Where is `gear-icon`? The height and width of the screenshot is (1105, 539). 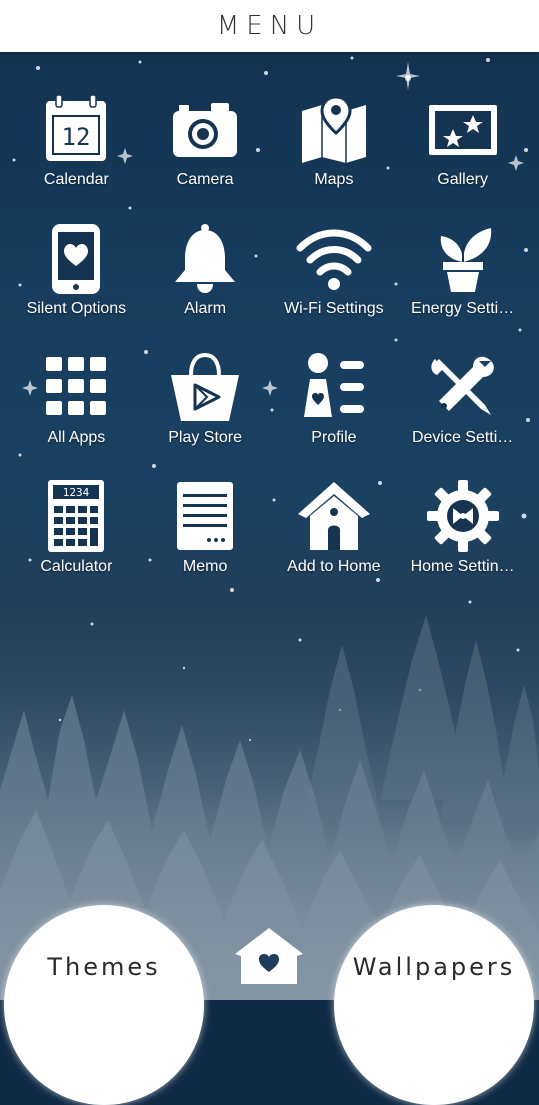 gear-icon is located at coordinates (463, 516).